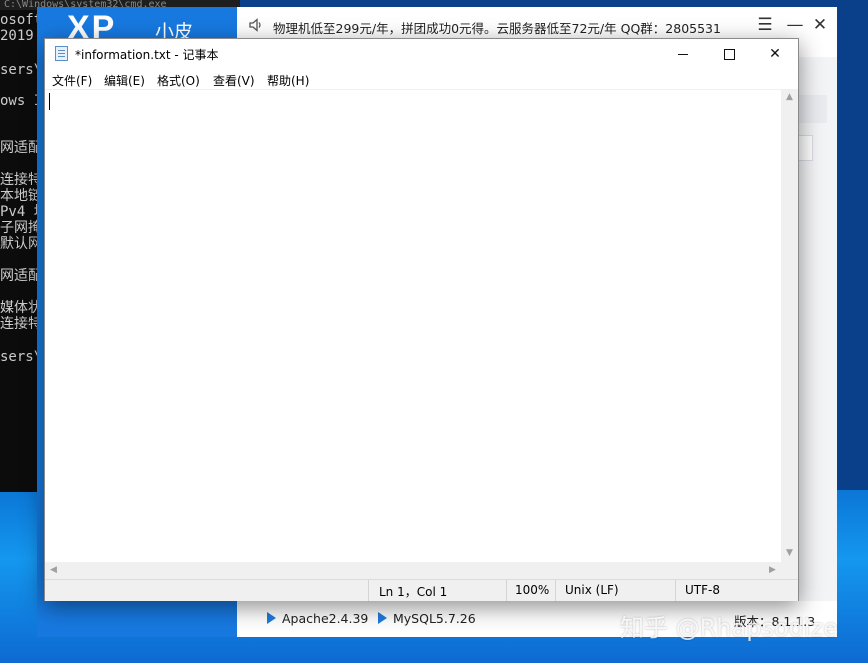 The width and height of the screenshot is (868, 663). Describe the element at coordinates (789, 570) in the screenshot. I see `scrollbar-corner` at that location.